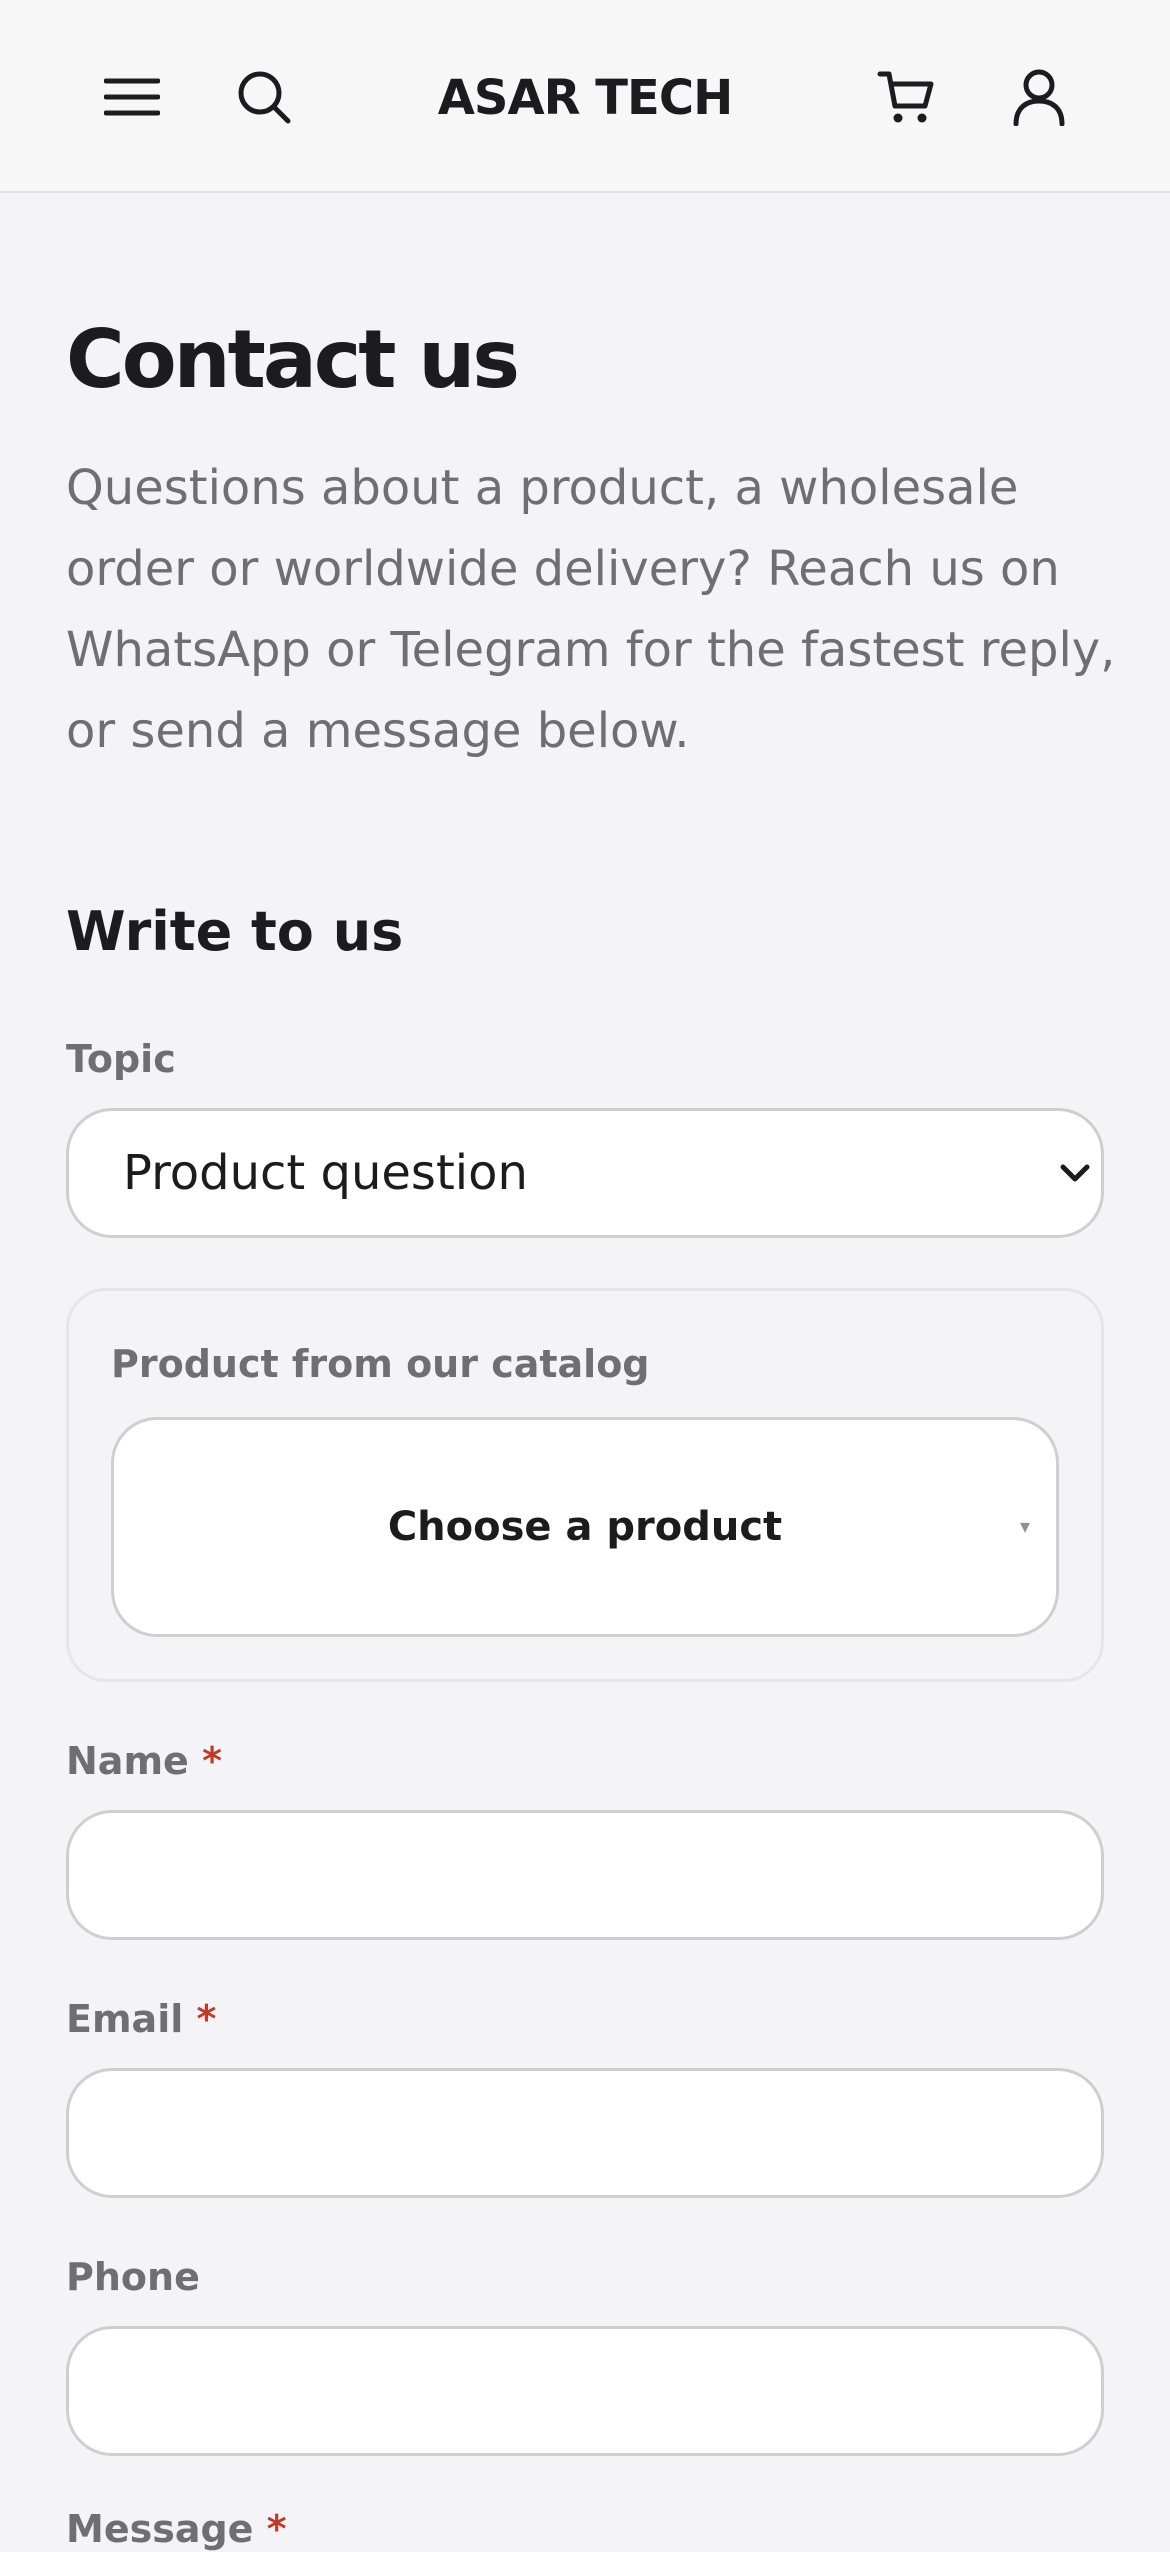  What do you see at coordinates (585, 96) in the screenshot?
I see `site-header: ASAR TECH` at bounding box center [585, 96].